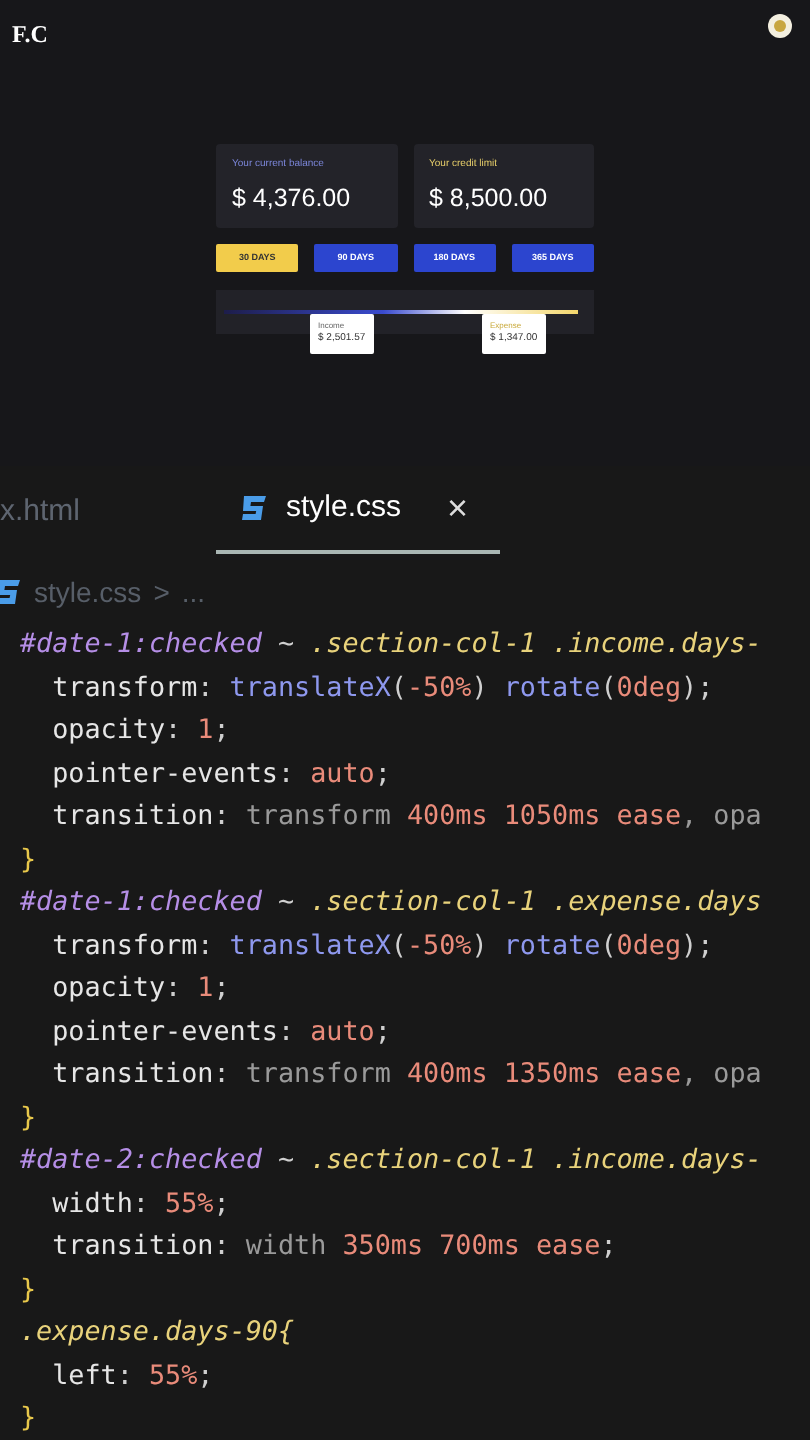  Describe the element at coordinates (133, 1377) in the screenshot. I see `code-line: left: 55%;` at that location.